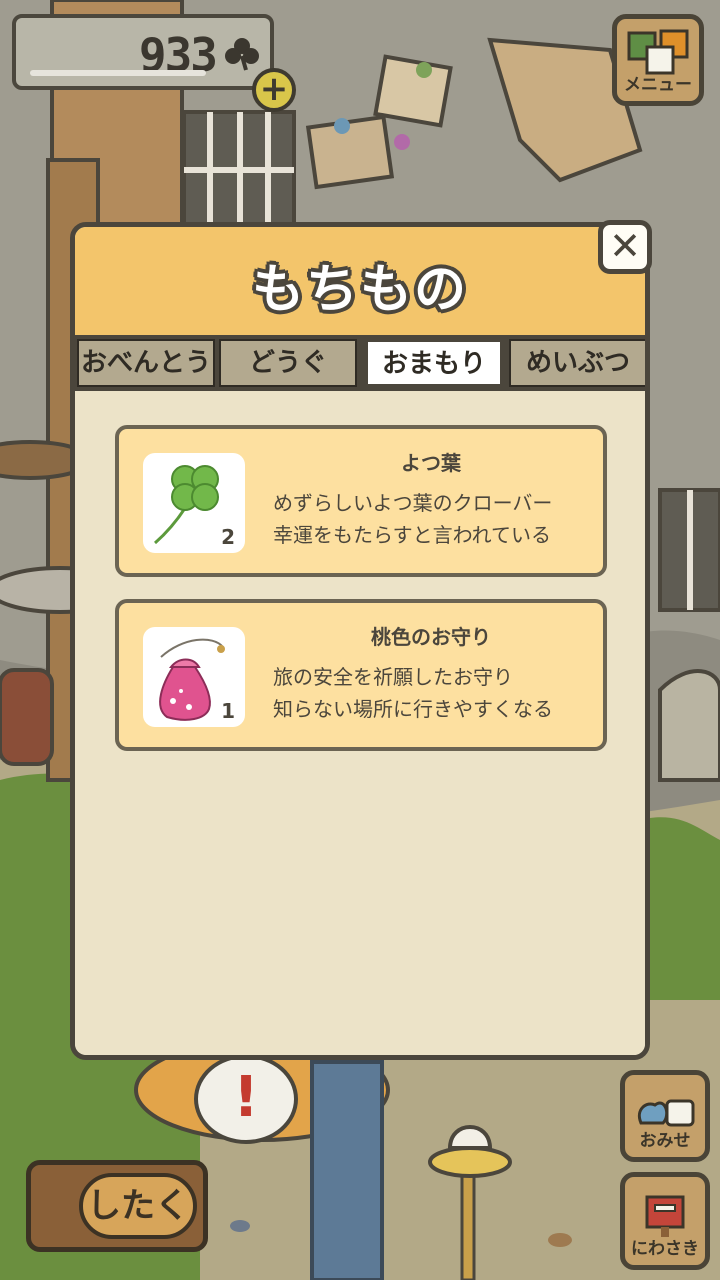  Describe the element at coordinates (412, 519) in the screenshot. I see `item-description: めずらしいよつ葉のクローバー 幸運をもたらすと言われている` at that location.